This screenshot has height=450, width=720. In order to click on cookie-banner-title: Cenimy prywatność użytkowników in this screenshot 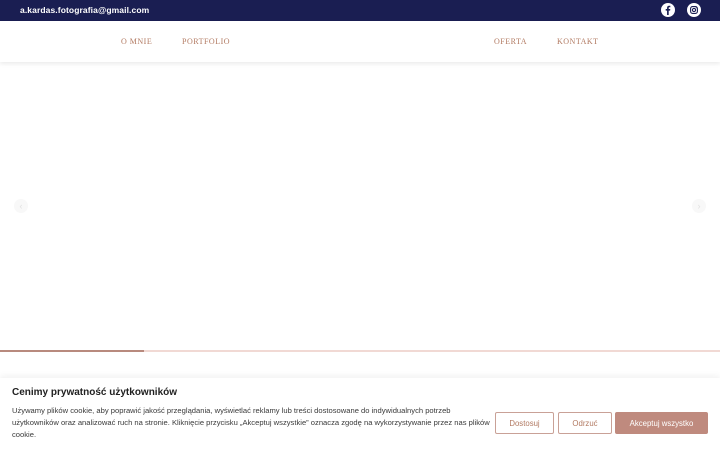, I will do `click(95, 392)`.